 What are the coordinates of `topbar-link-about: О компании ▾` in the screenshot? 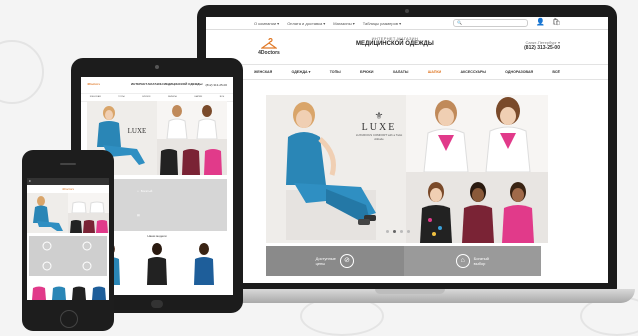 It's located at (266, 23).